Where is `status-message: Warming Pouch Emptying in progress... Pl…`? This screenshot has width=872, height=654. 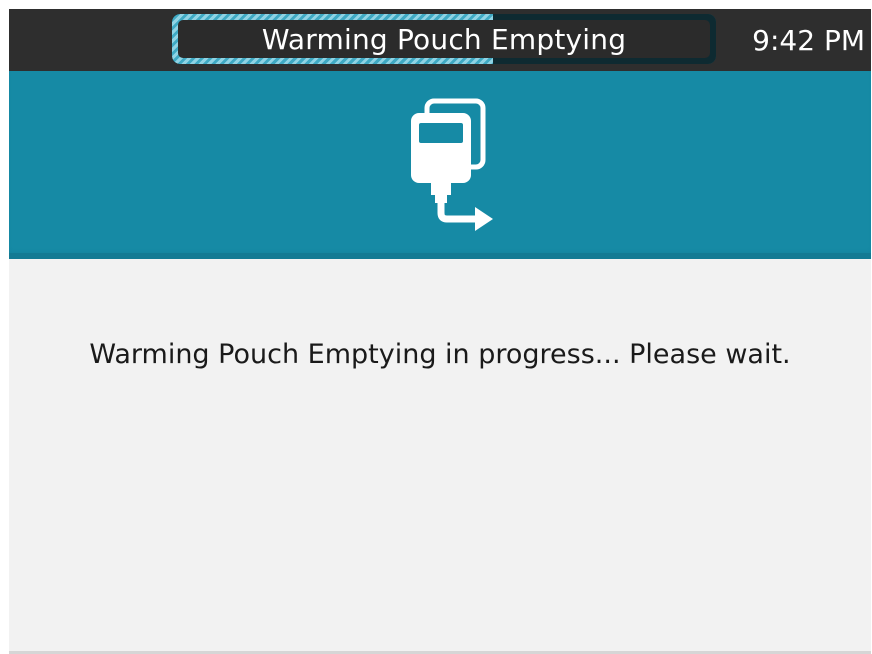
status-message: Warming Pouch Emptying in progress... Pl… is located at coordinates (440, 354).